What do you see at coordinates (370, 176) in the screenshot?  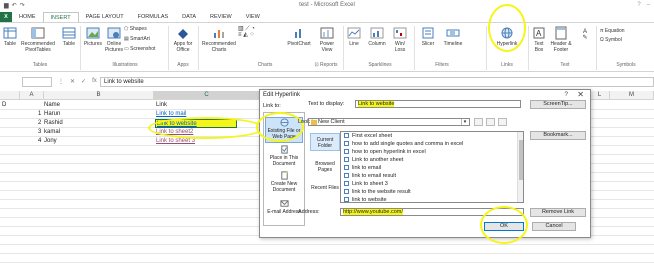 I see `list-item: link to email result` at bounding box center [370, 176].